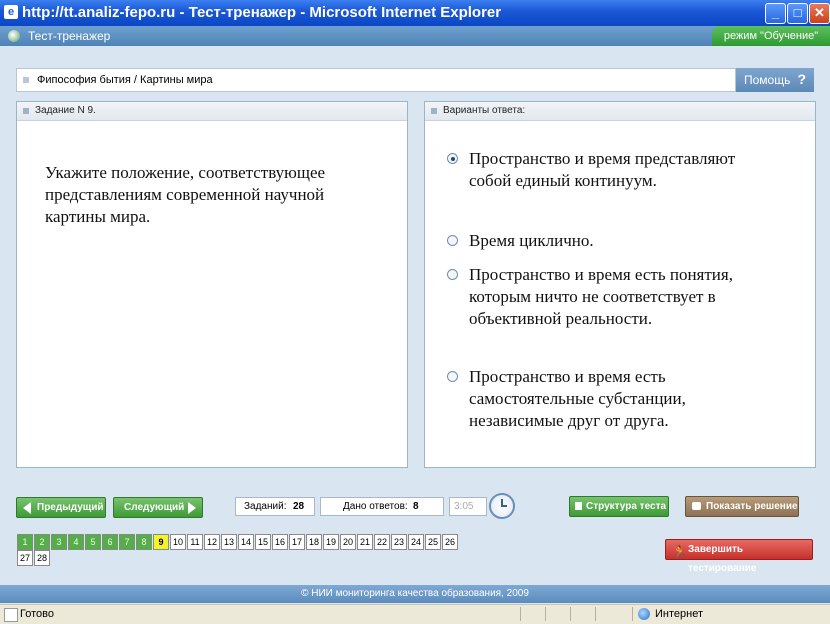 Image resolution: width=830 pixels, height=624 pixels. I want to click on question-number-button: 7, so click(127, 542).